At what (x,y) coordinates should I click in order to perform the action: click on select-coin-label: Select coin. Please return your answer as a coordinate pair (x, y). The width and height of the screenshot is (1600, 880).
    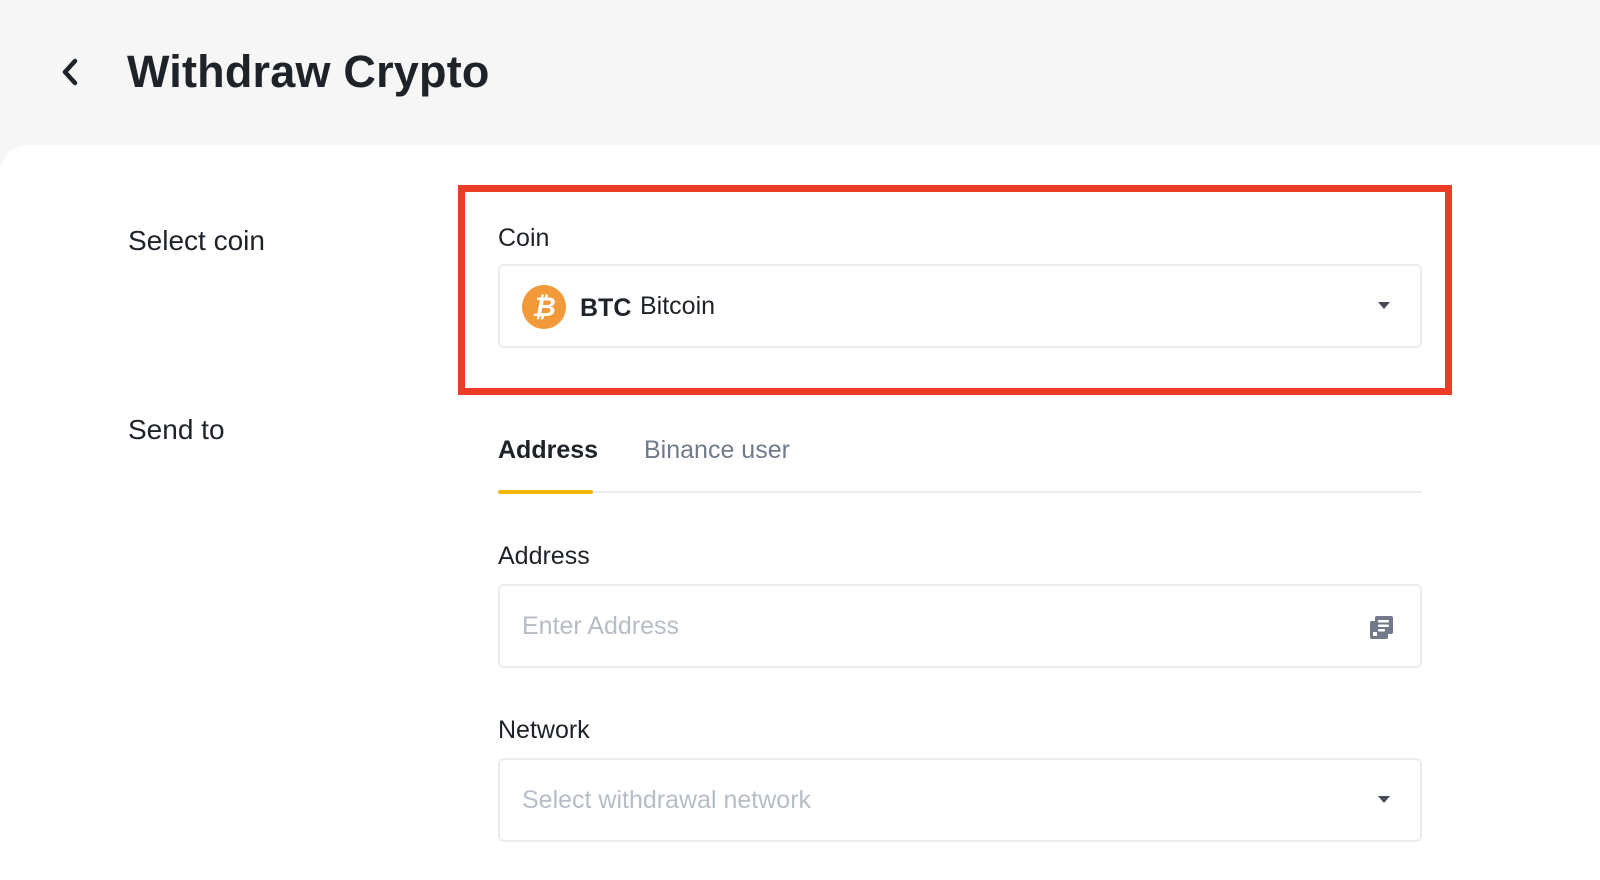
    Looking at the image, I should click on (196, 240).